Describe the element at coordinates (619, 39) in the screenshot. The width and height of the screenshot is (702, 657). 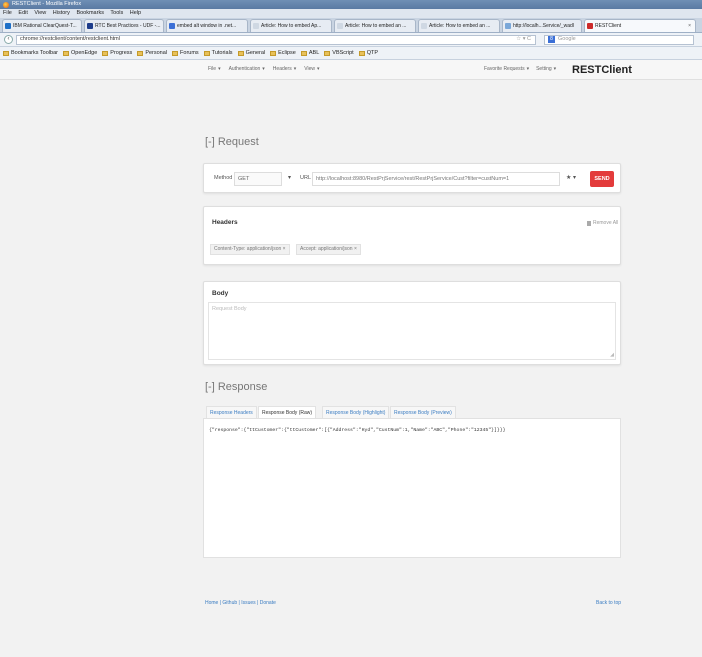
I see `search-box: 8 Google` at that location.